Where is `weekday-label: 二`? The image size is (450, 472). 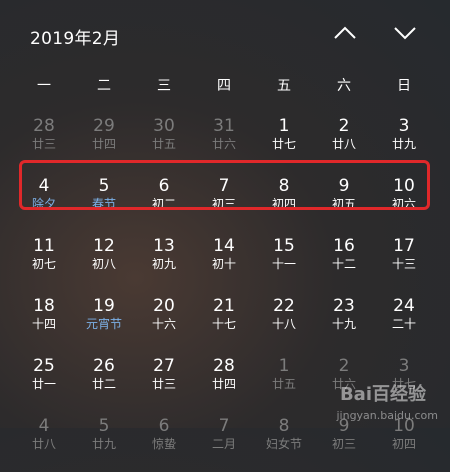 weekday-label: 二 is located at coordinates (104, 86).